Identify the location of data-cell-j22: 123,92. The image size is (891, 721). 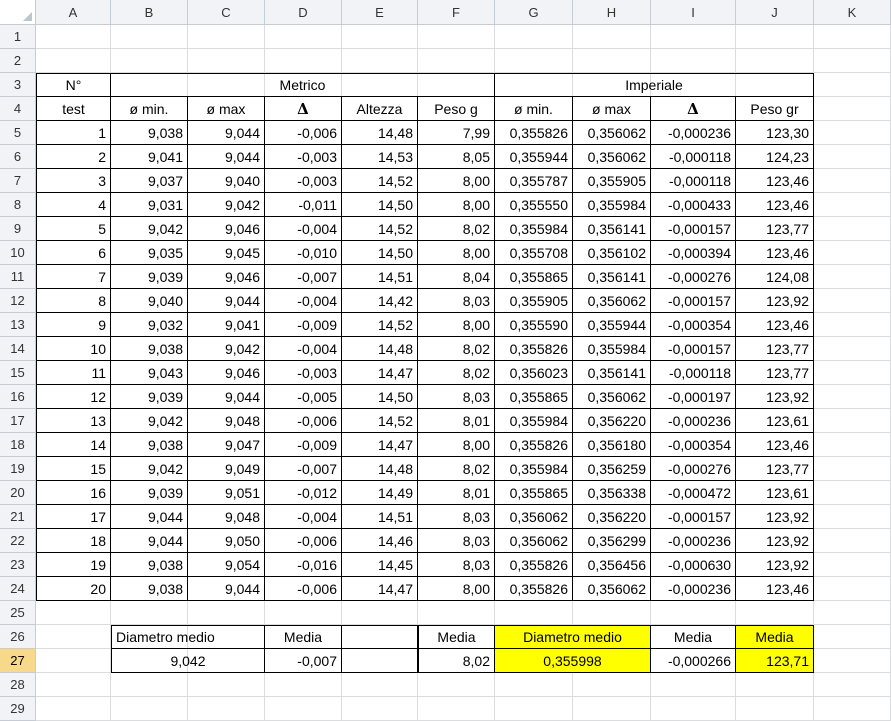
(775, 541).